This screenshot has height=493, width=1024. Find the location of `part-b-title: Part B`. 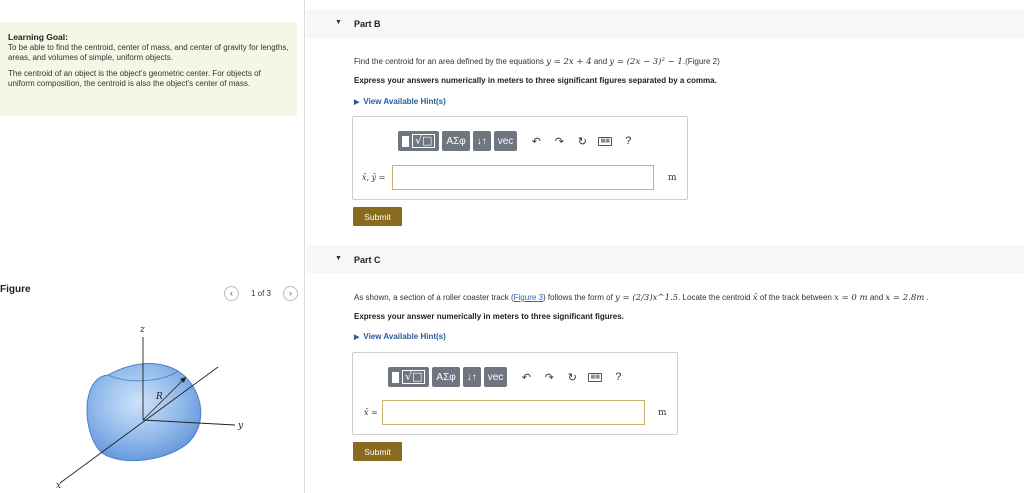

part-b-title: Part B is located at coordinates (367, 24).